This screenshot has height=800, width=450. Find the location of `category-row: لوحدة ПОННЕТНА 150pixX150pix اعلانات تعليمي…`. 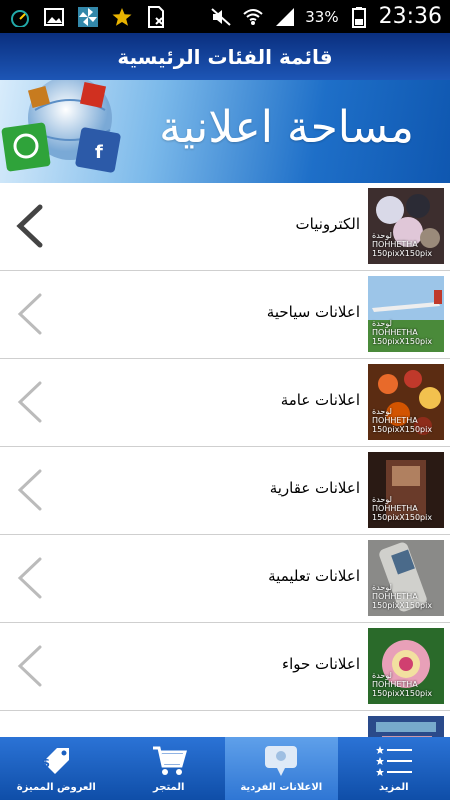

category-row: لوحدة ПОННЕТНА 150pixX150pix اعلانات تعليمي… is located at coordinates (225, 579).